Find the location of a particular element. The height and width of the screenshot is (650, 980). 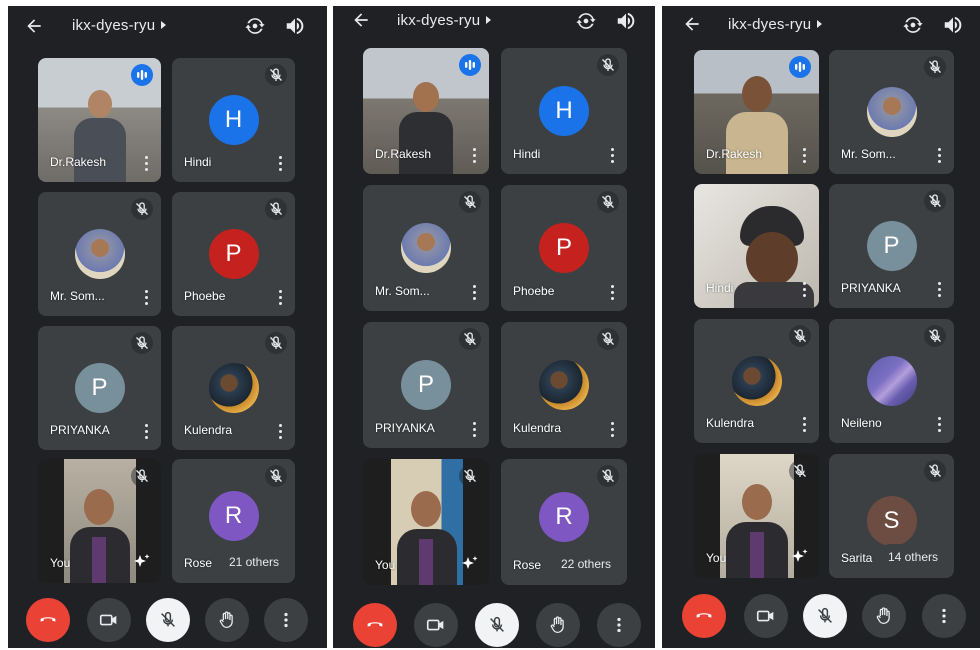

participant-name: Neileno is located at coordinates (861, 423).